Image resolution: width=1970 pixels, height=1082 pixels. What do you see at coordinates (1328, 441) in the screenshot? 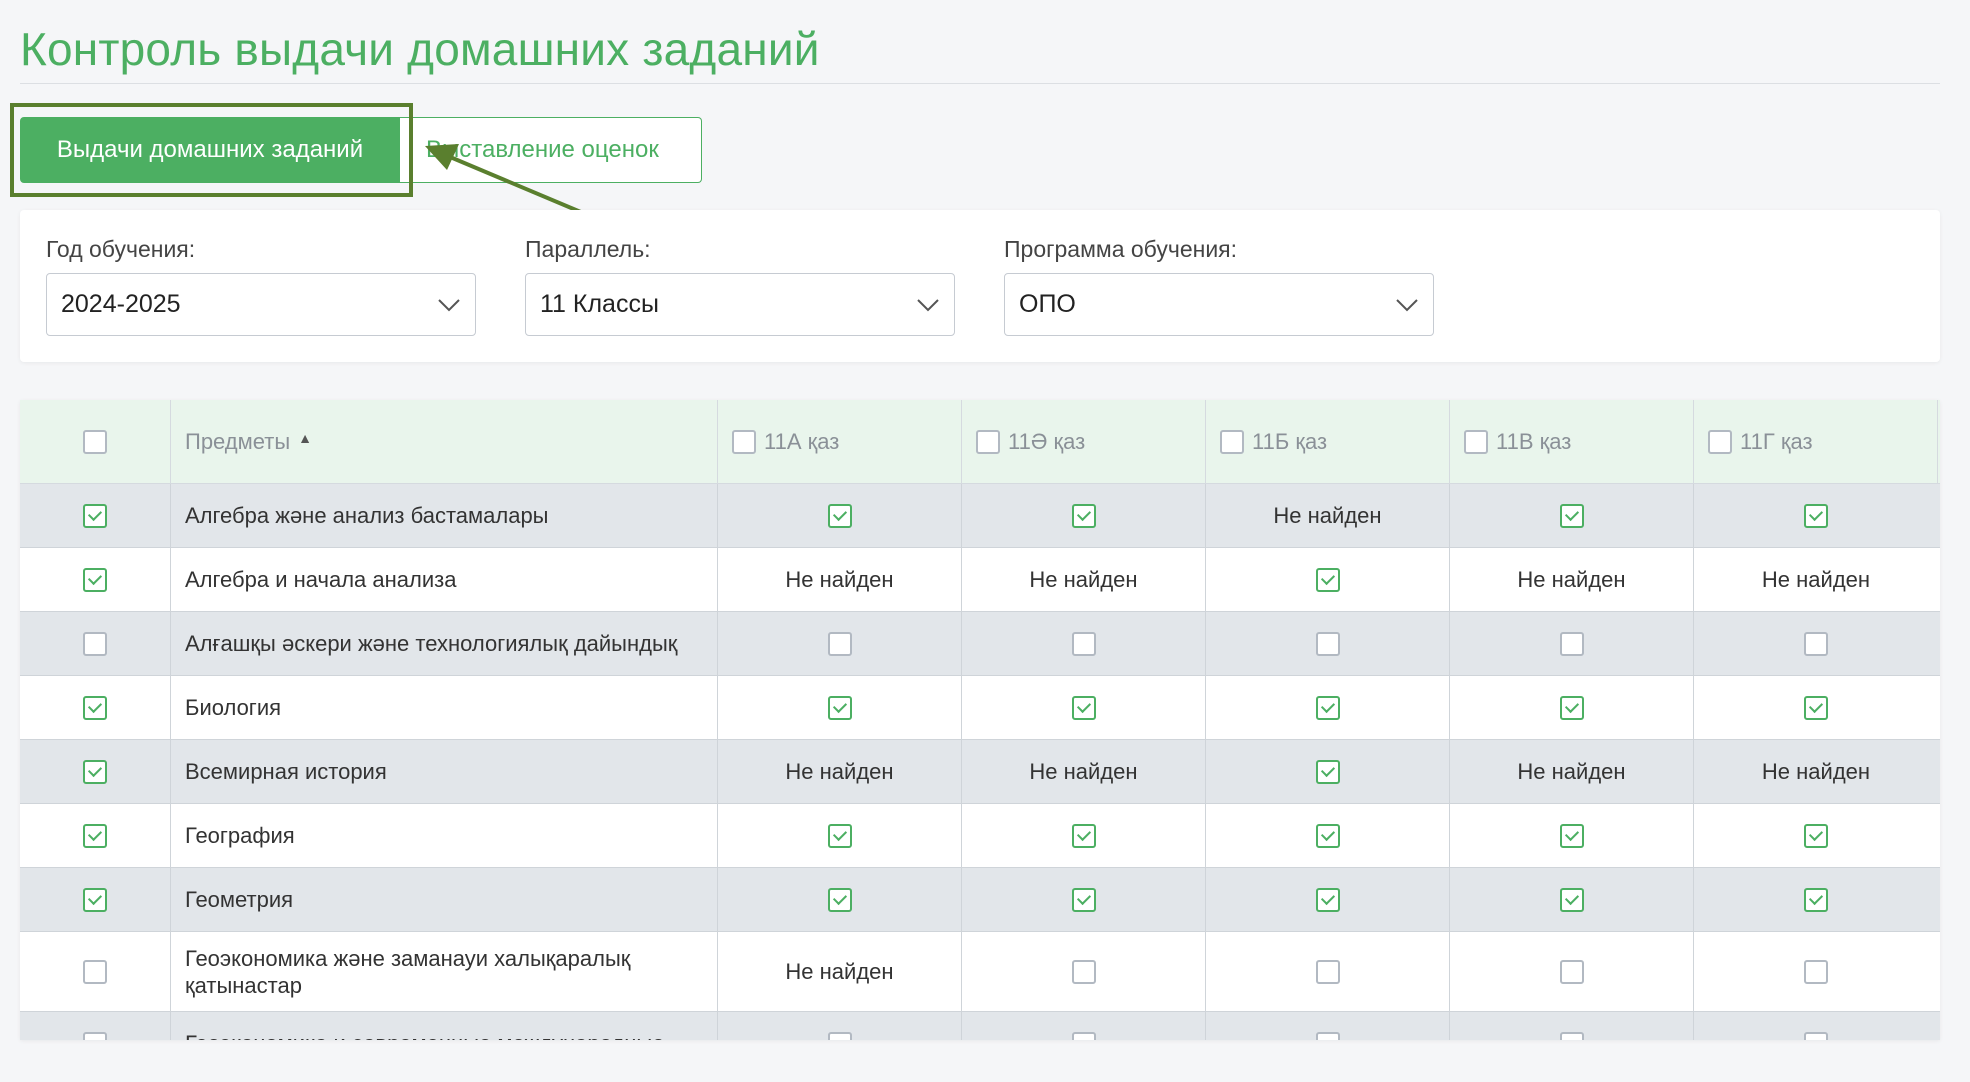
I see `header-class: 11Б қаз` at bounding box center [1328, 441].